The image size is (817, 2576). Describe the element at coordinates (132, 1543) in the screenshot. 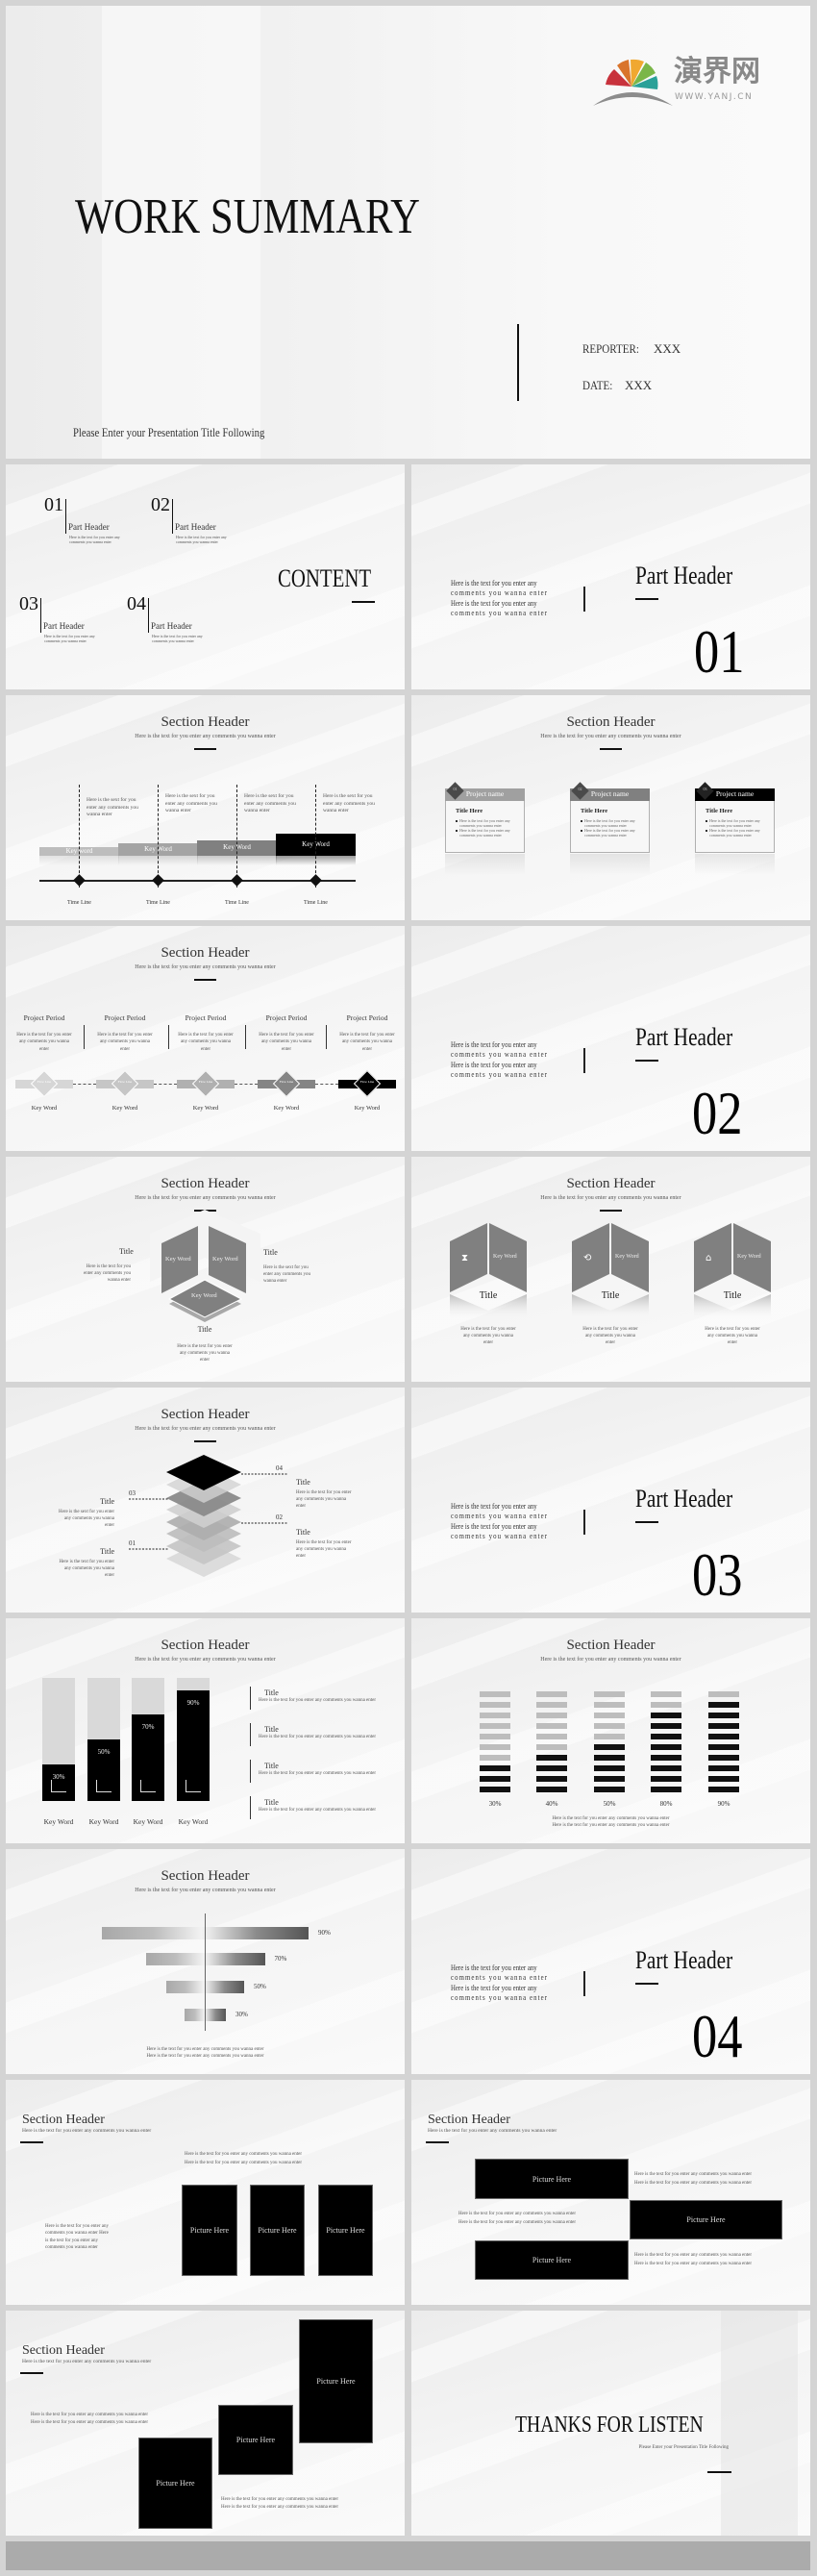

I see `layer-num: 01` at that location.